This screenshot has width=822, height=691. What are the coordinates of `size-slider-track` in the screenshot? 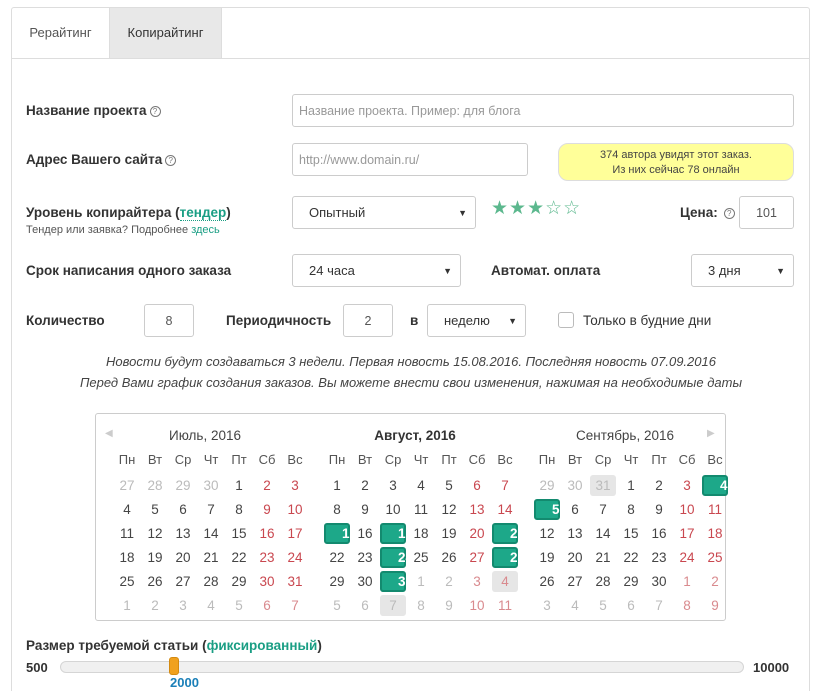 It's located at (402, 667).